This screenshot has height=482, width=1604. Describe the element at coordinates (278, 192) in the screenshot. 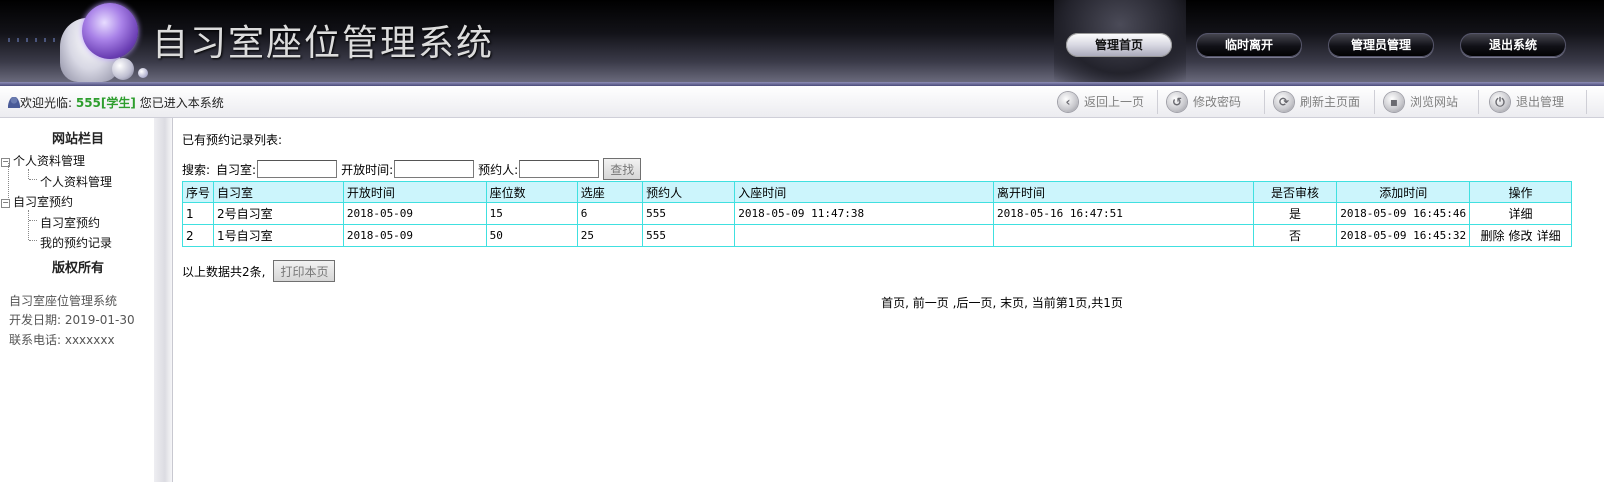

I see `col-header-room: 自习室` at that location.